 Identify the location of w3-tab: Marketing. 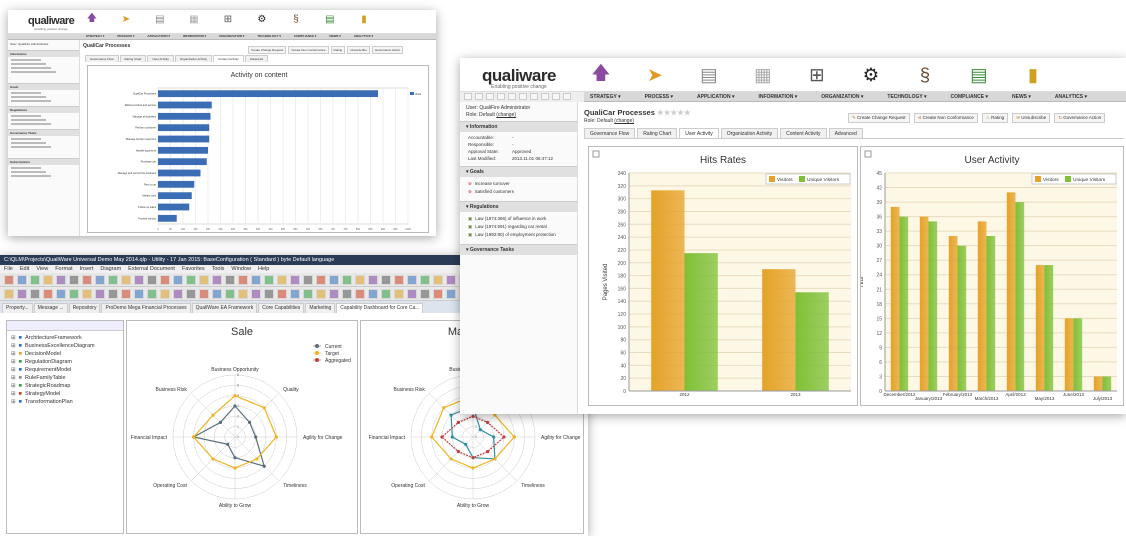
(320, 308).